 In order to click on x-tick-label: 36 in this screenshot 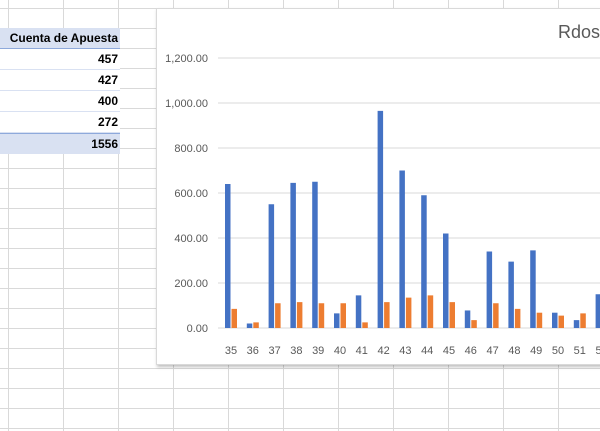, I will do `click(253, 351)`.